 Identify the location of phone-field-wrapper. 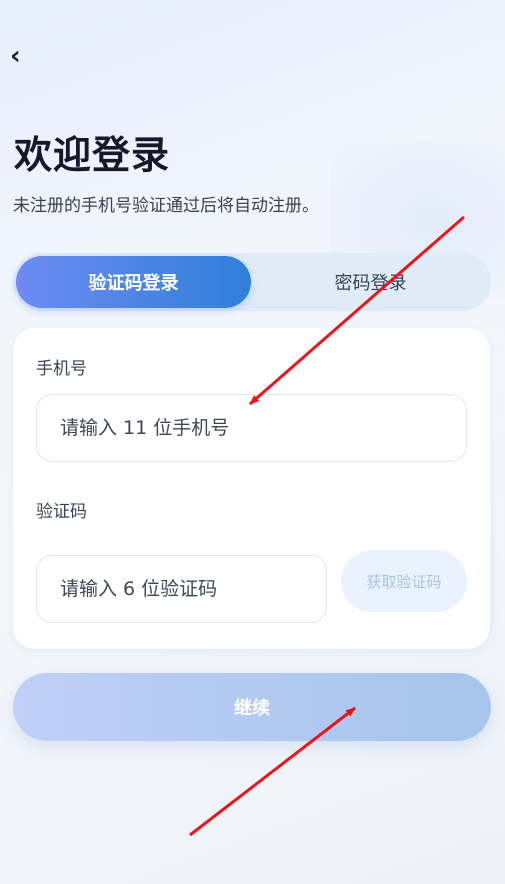
(251, 428).